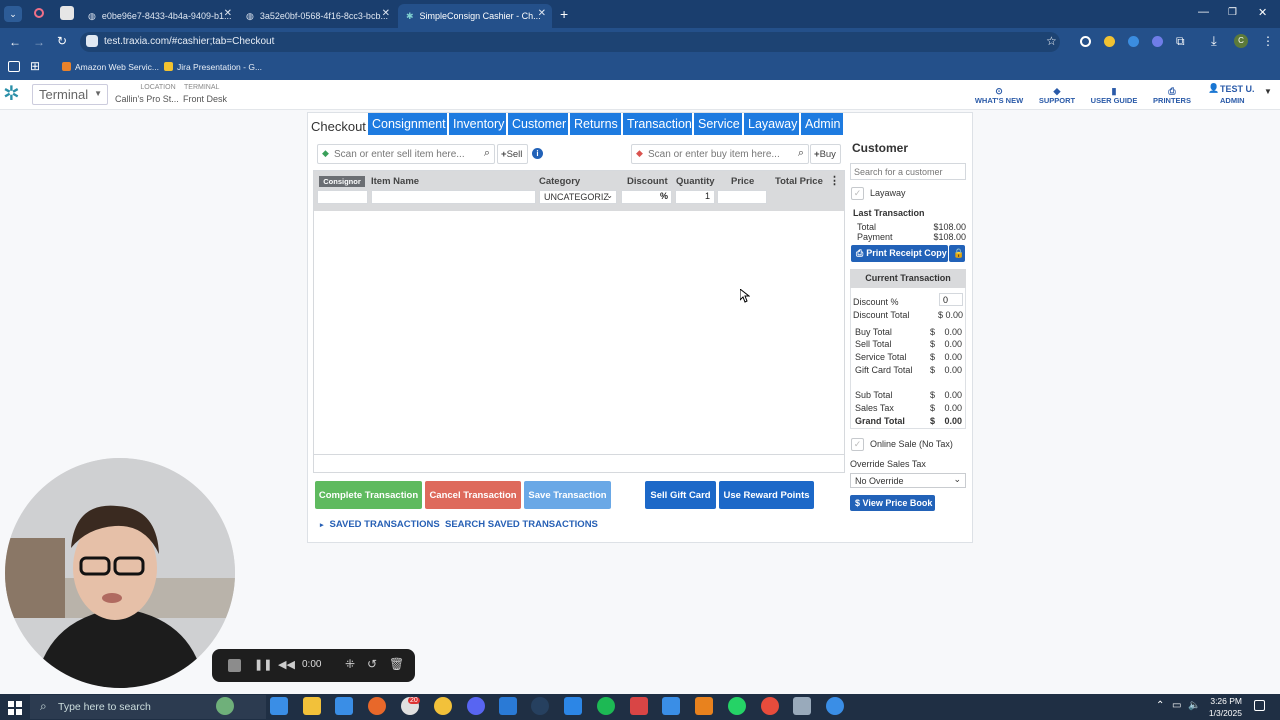 The image size is (1280, 720). I want to click on notifications-icon, so click(1259, 705).